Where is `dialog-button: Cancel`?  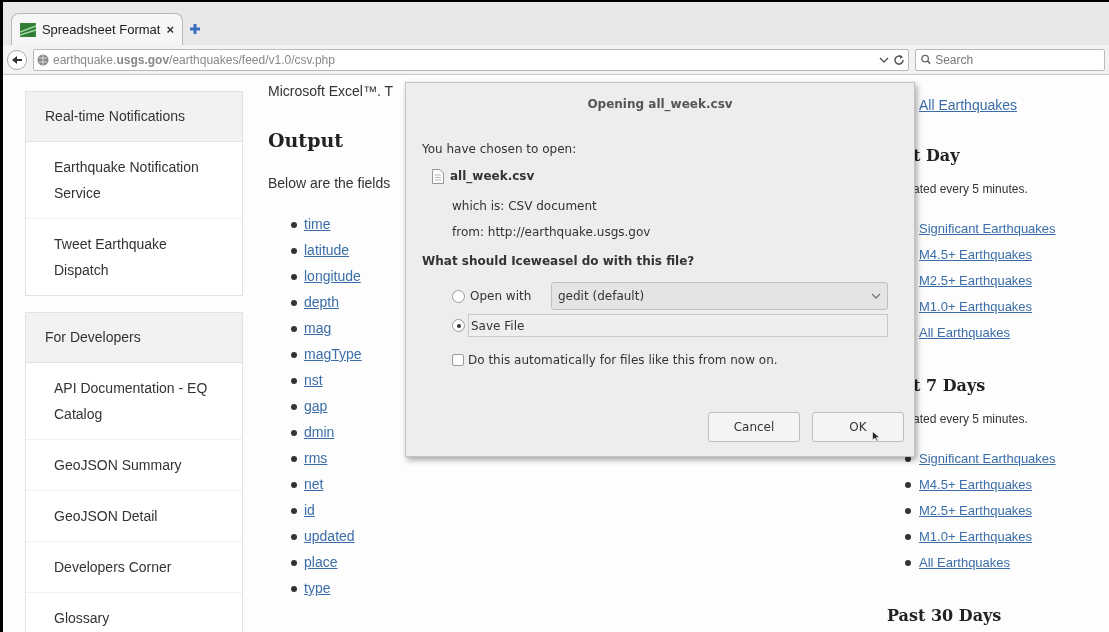 dialog-button: Cancel is located at coordinates (754, 427).